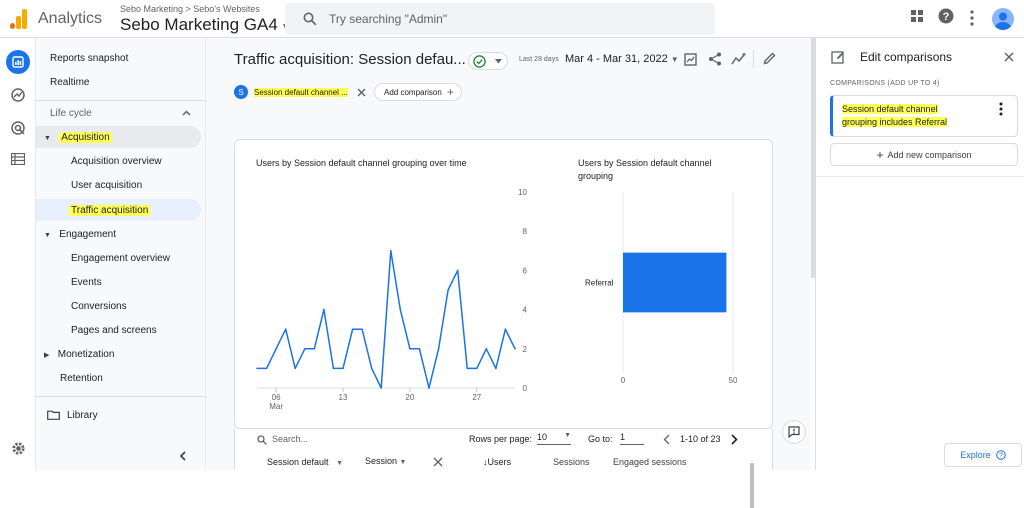  I want to click on date-range-selector: Mar 4 - Mar 31, 2022 ▼, so click(622, 59).